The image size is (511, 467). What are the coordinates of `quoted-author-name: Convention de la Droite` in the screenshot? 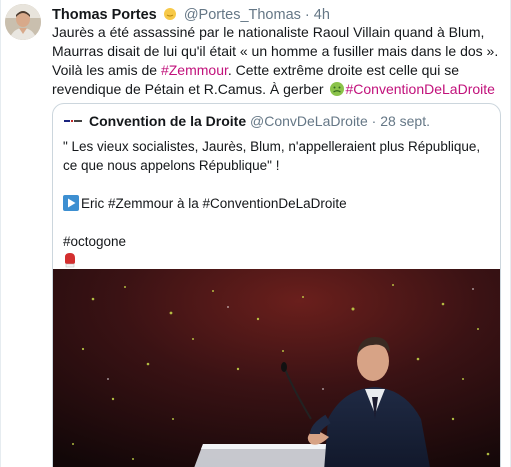 It's located at (167, 121).